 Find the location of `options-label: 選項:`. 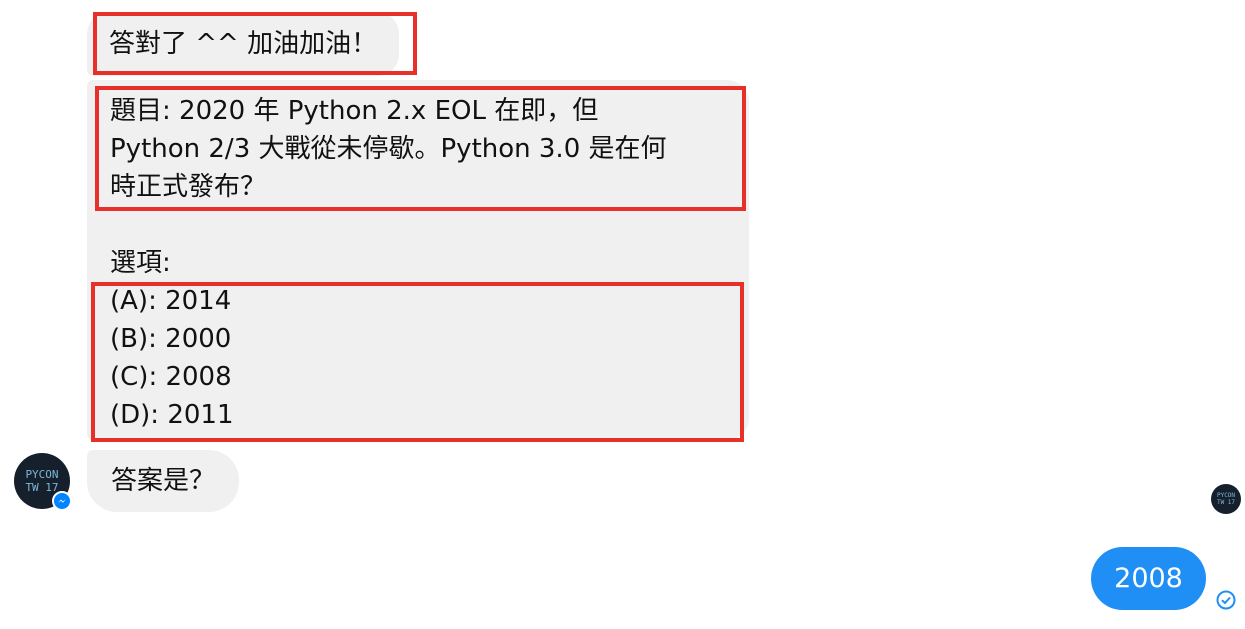

options-label: 選項: is located at coordinates (140, 263).